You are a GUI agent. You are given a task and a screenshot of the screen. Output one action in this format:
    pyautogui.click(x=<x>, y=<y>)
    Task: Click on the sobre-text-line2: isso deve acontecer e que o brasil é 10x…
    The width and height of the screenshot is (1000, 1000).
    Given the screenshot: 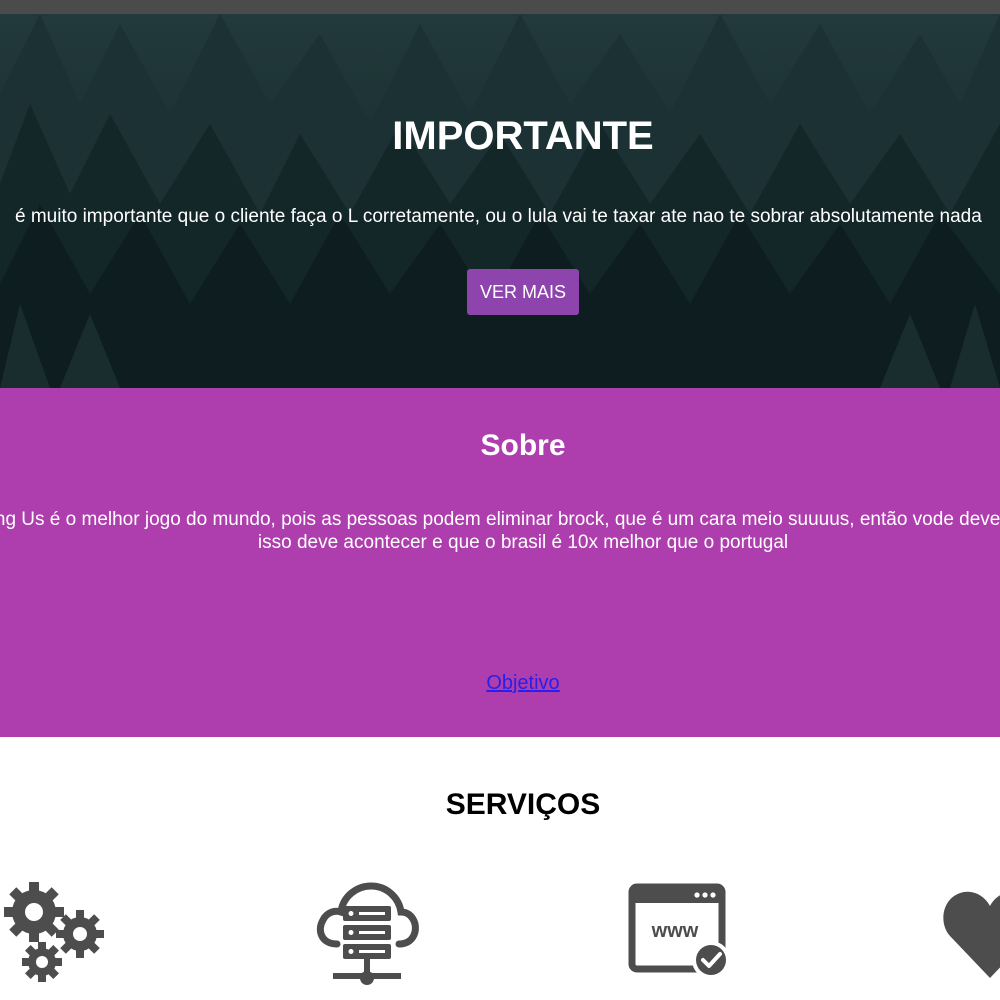 What is the action you would take?
    pyautogui.click(x=523, y=542)
    